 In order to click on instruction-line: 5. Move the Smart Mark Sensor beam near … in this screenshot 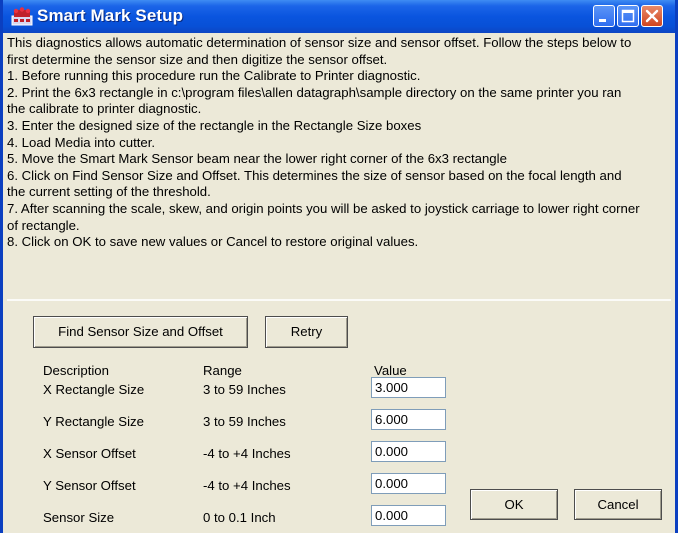, I will do `click(257, 159)`.